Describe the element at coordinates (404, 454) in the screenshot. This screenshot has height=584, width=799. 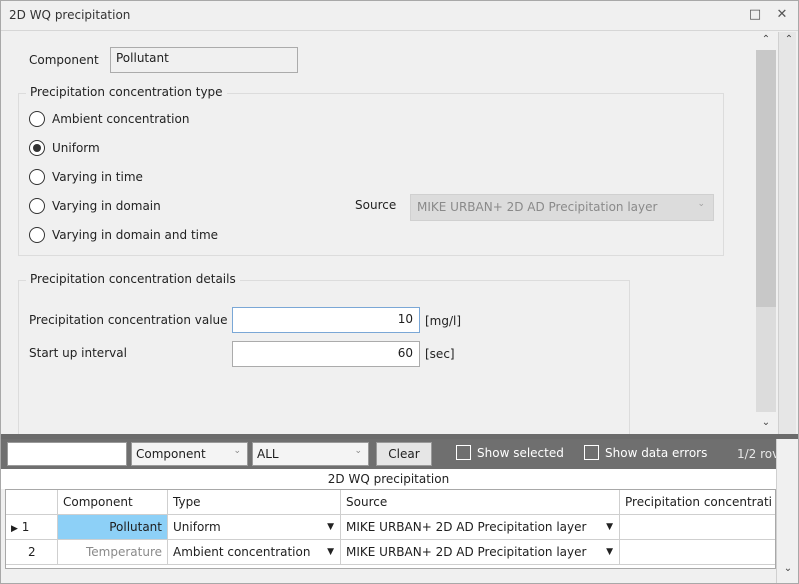
I see `clear-button: Clear` at that location.